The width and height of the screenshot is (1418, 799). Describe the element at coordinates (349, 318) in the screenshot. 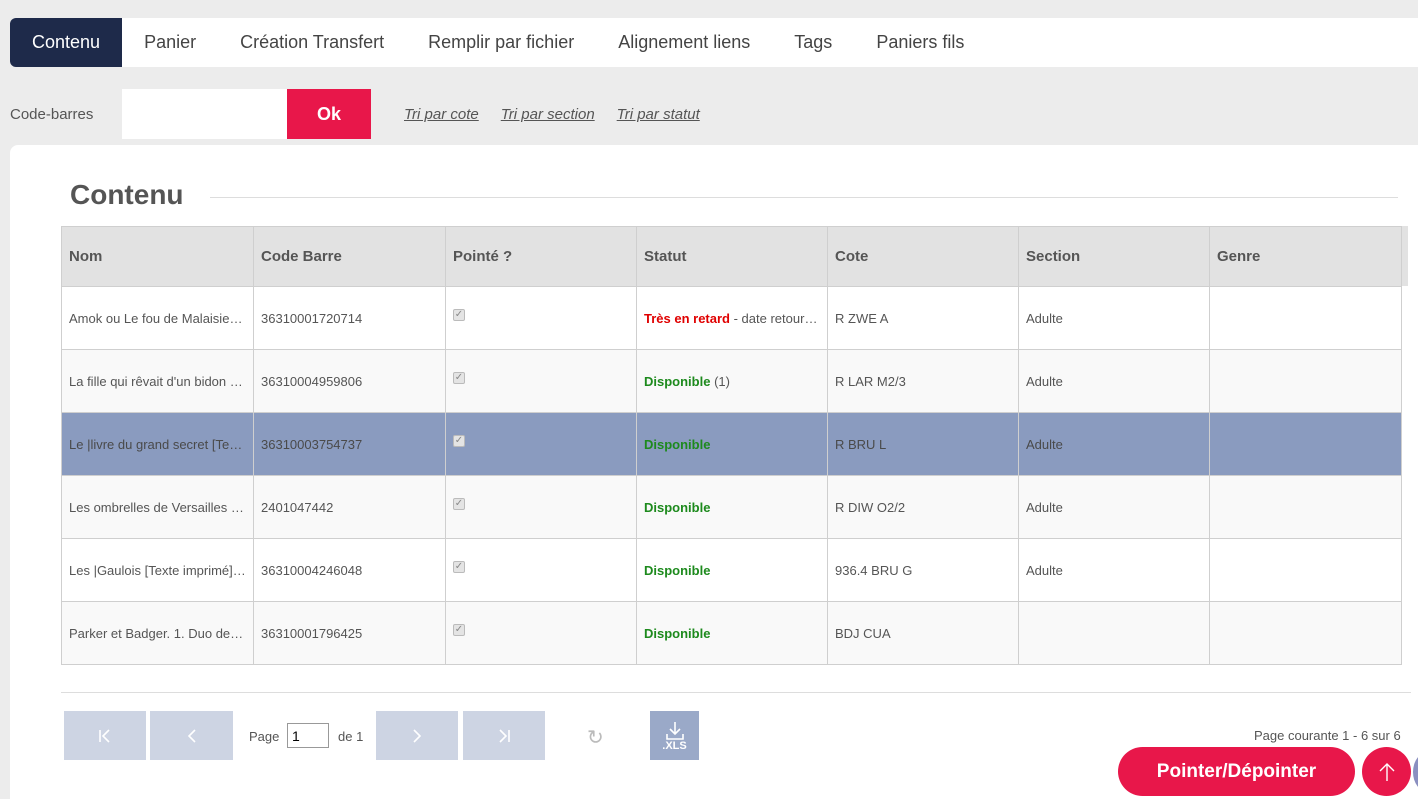

I see `cell-code-barre: 36310001720714` at that location.